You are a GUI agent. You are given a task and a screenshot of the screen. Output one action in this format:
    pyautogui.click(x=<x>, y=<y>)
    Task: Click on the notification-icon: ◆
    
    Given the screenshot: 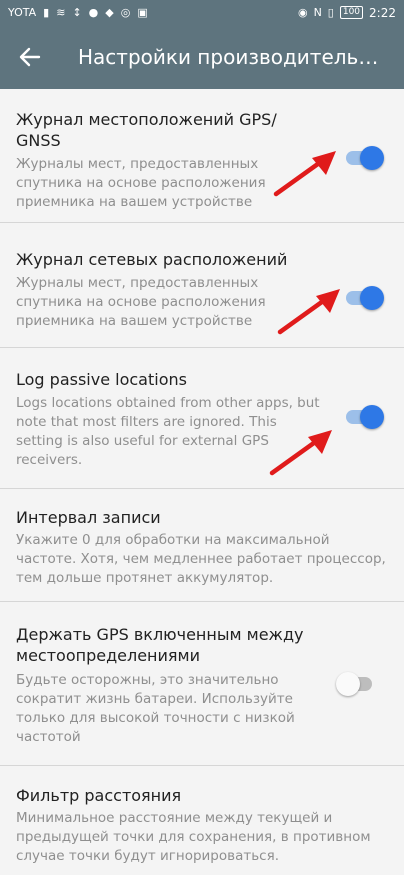 What is the action you would take?
    pyautogui.click(x=109, y=12)
    